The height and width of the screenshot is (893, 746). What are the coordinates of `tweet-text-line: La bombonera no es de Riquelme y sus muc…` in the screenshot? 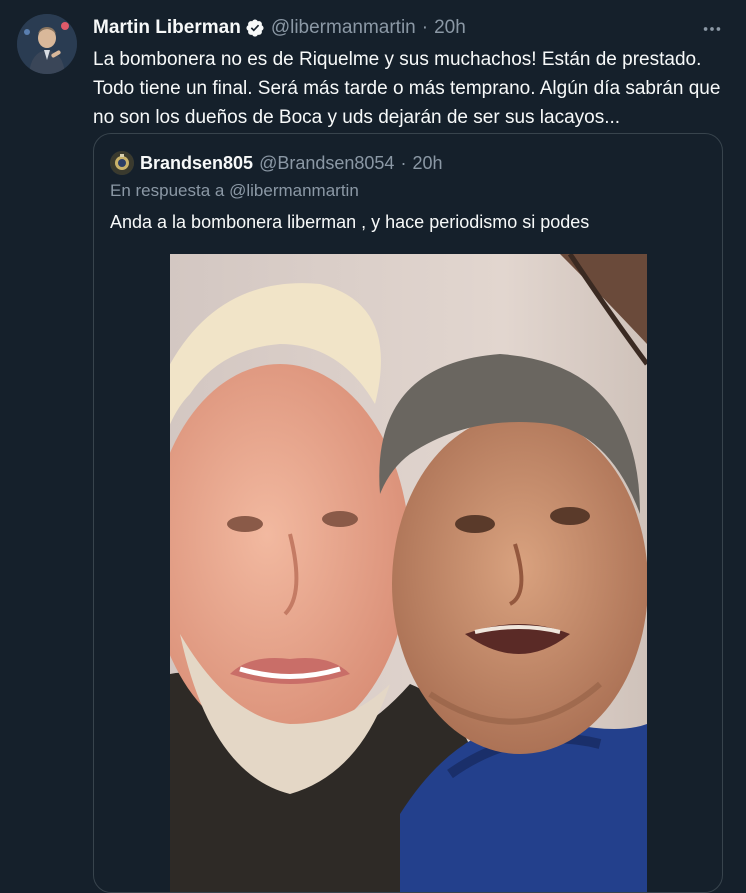 It's located at (397, 59).